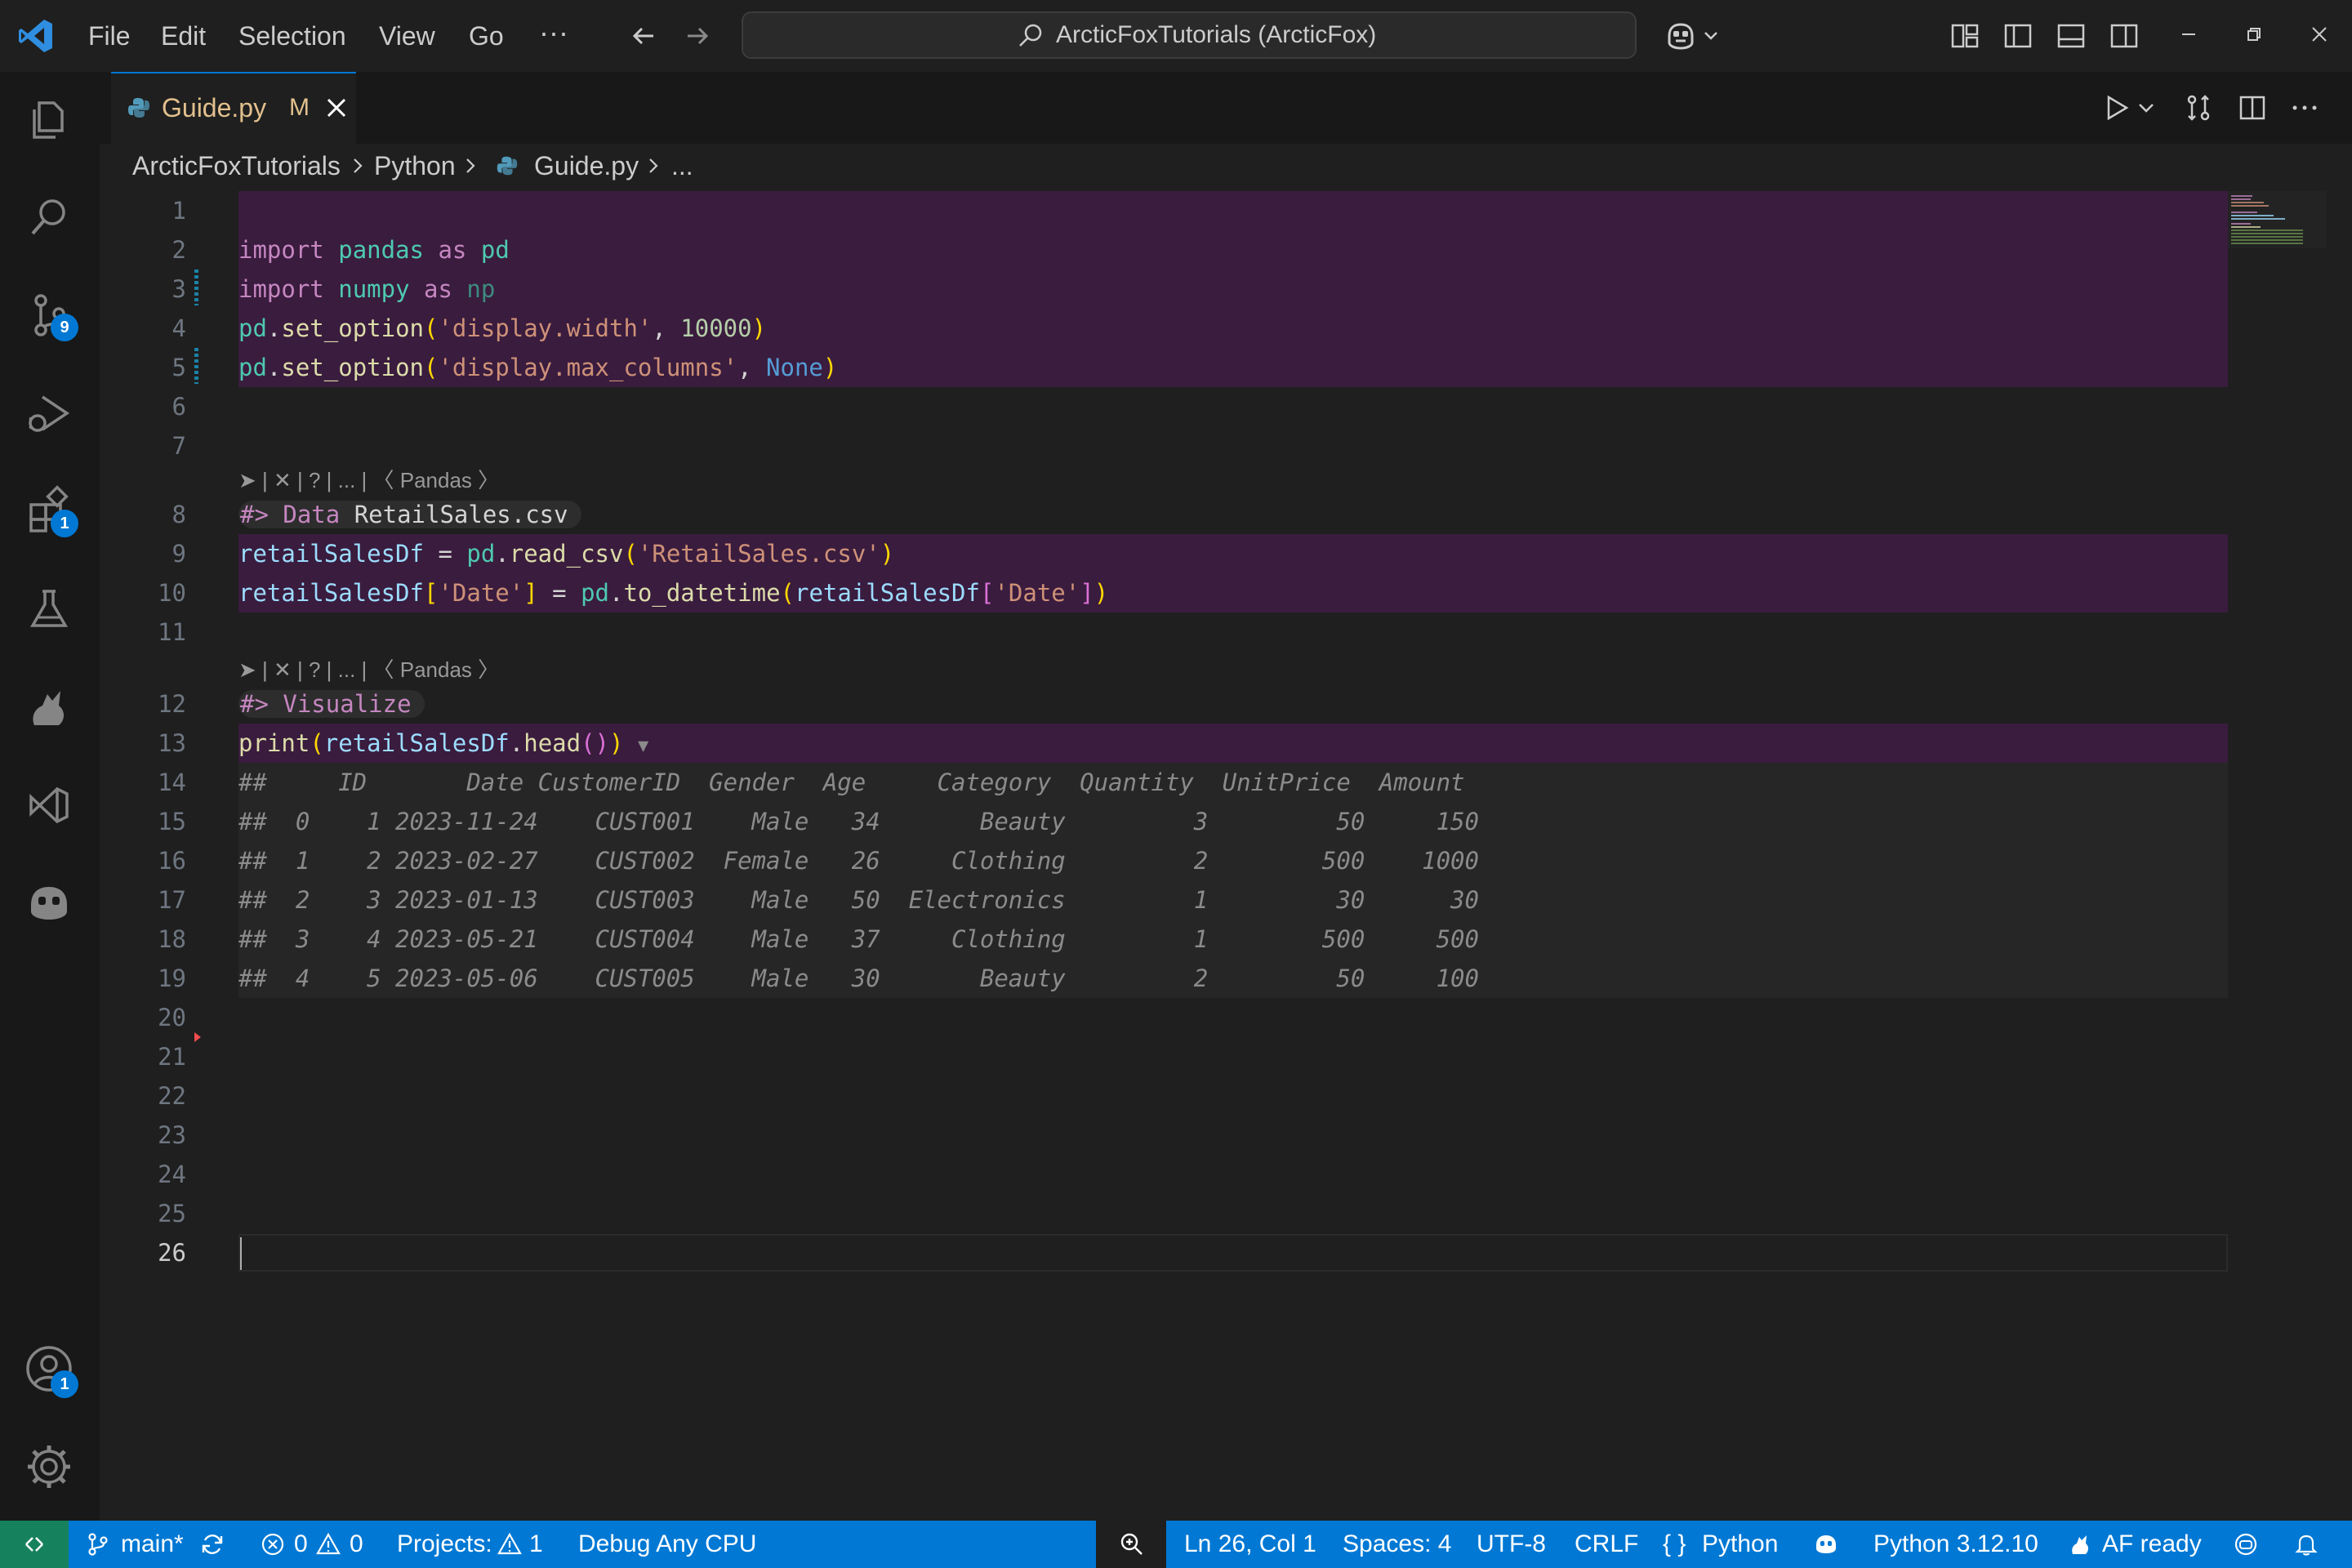 Image resolution: width=2352 pixels, height=1568 pixels. Describe the element at coordinates (49, 1467) in the screenshot. I see `gear-icon` at that location.